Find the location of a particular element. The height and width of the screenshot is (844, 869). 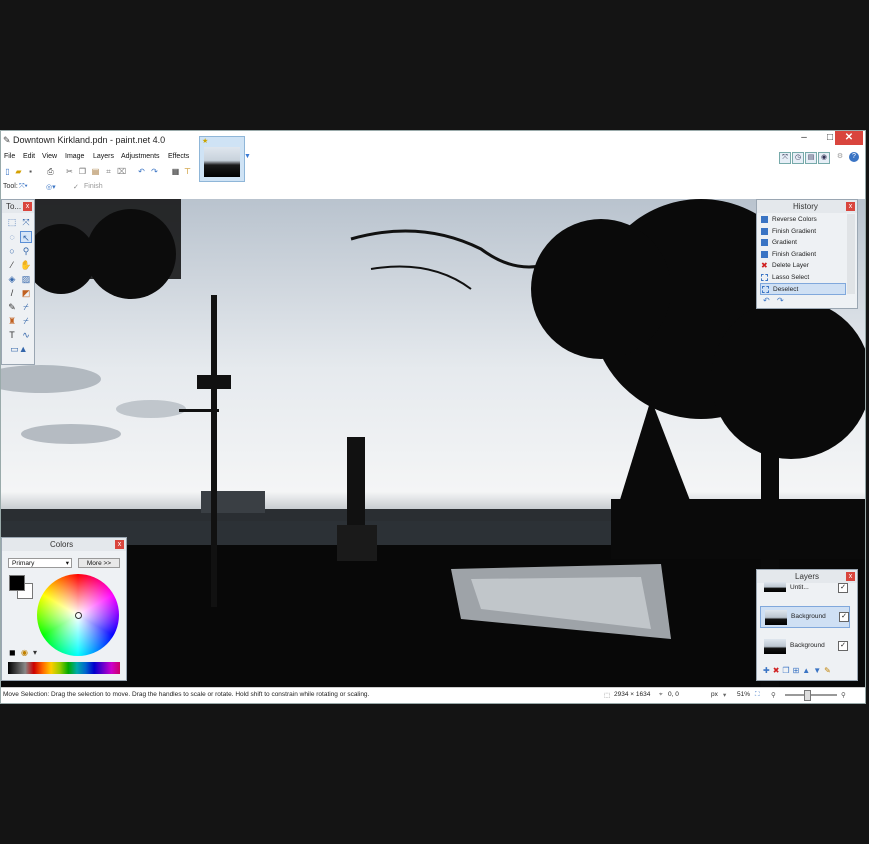

pan-icon: ✋ is located at coordinates (26, 265).